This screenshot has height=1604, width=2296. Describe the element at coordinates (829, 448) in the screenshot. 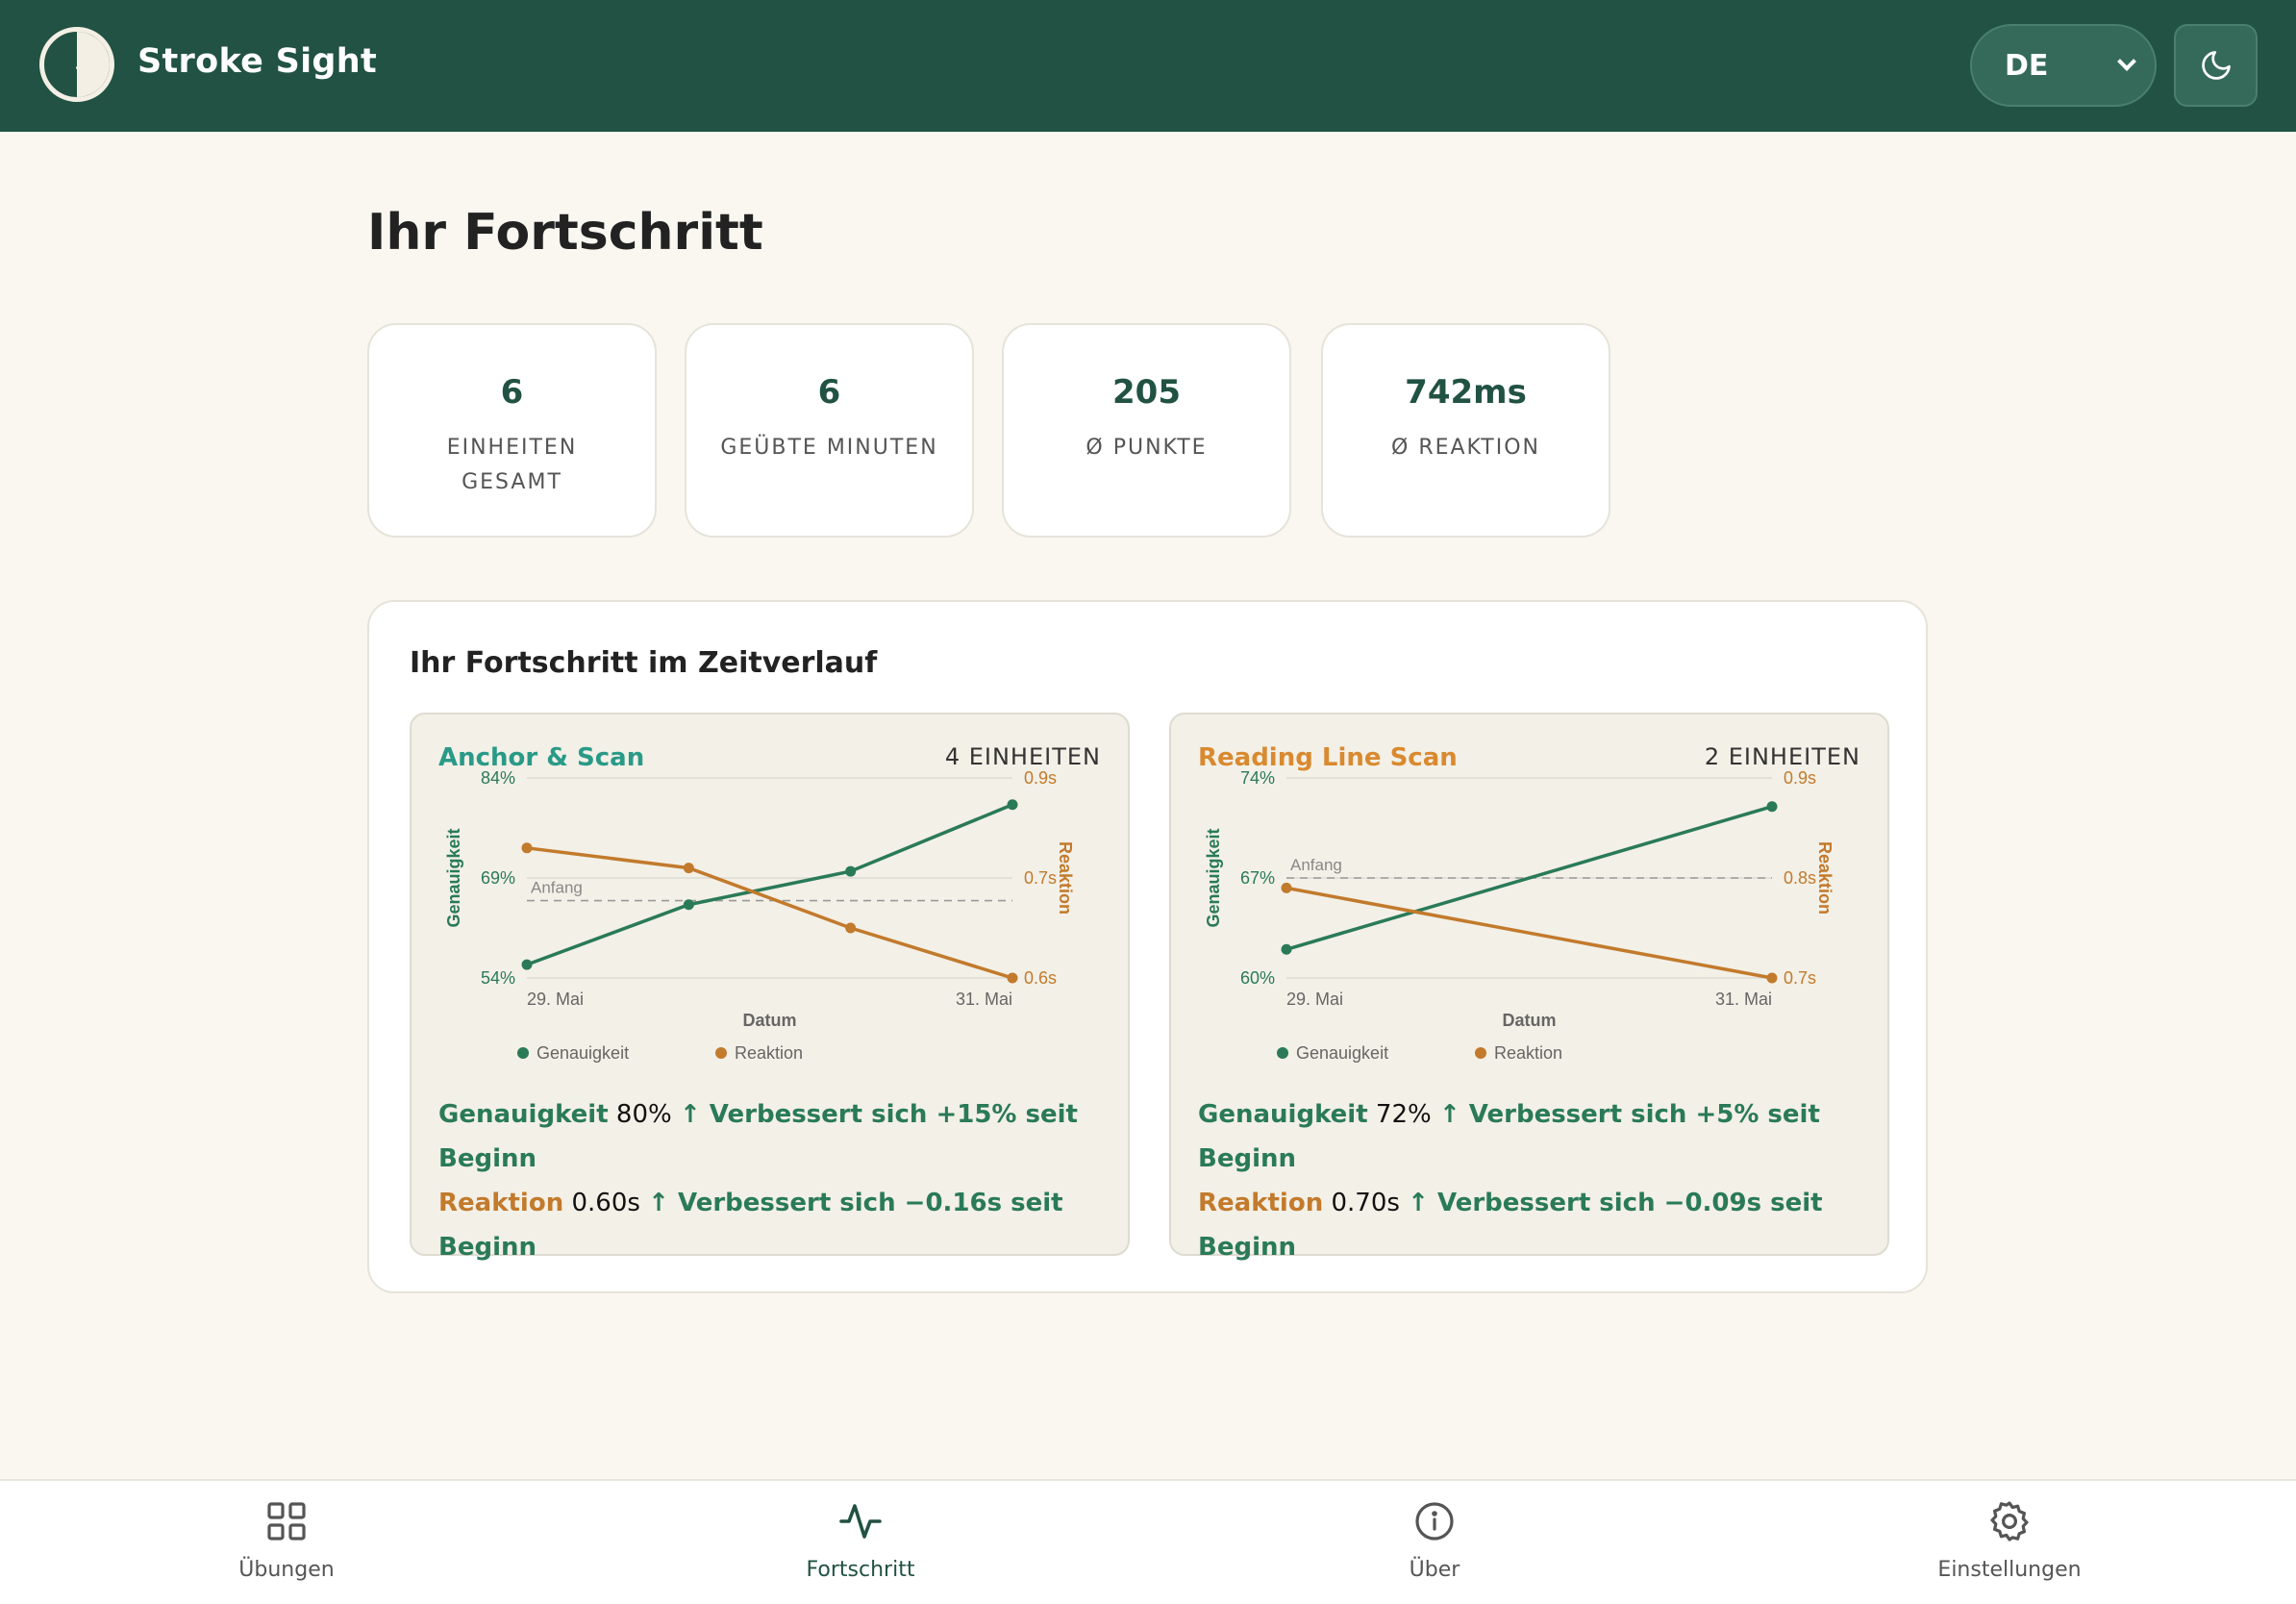

I see `stat-label: GEÜBTE MINUTEN` at that location.